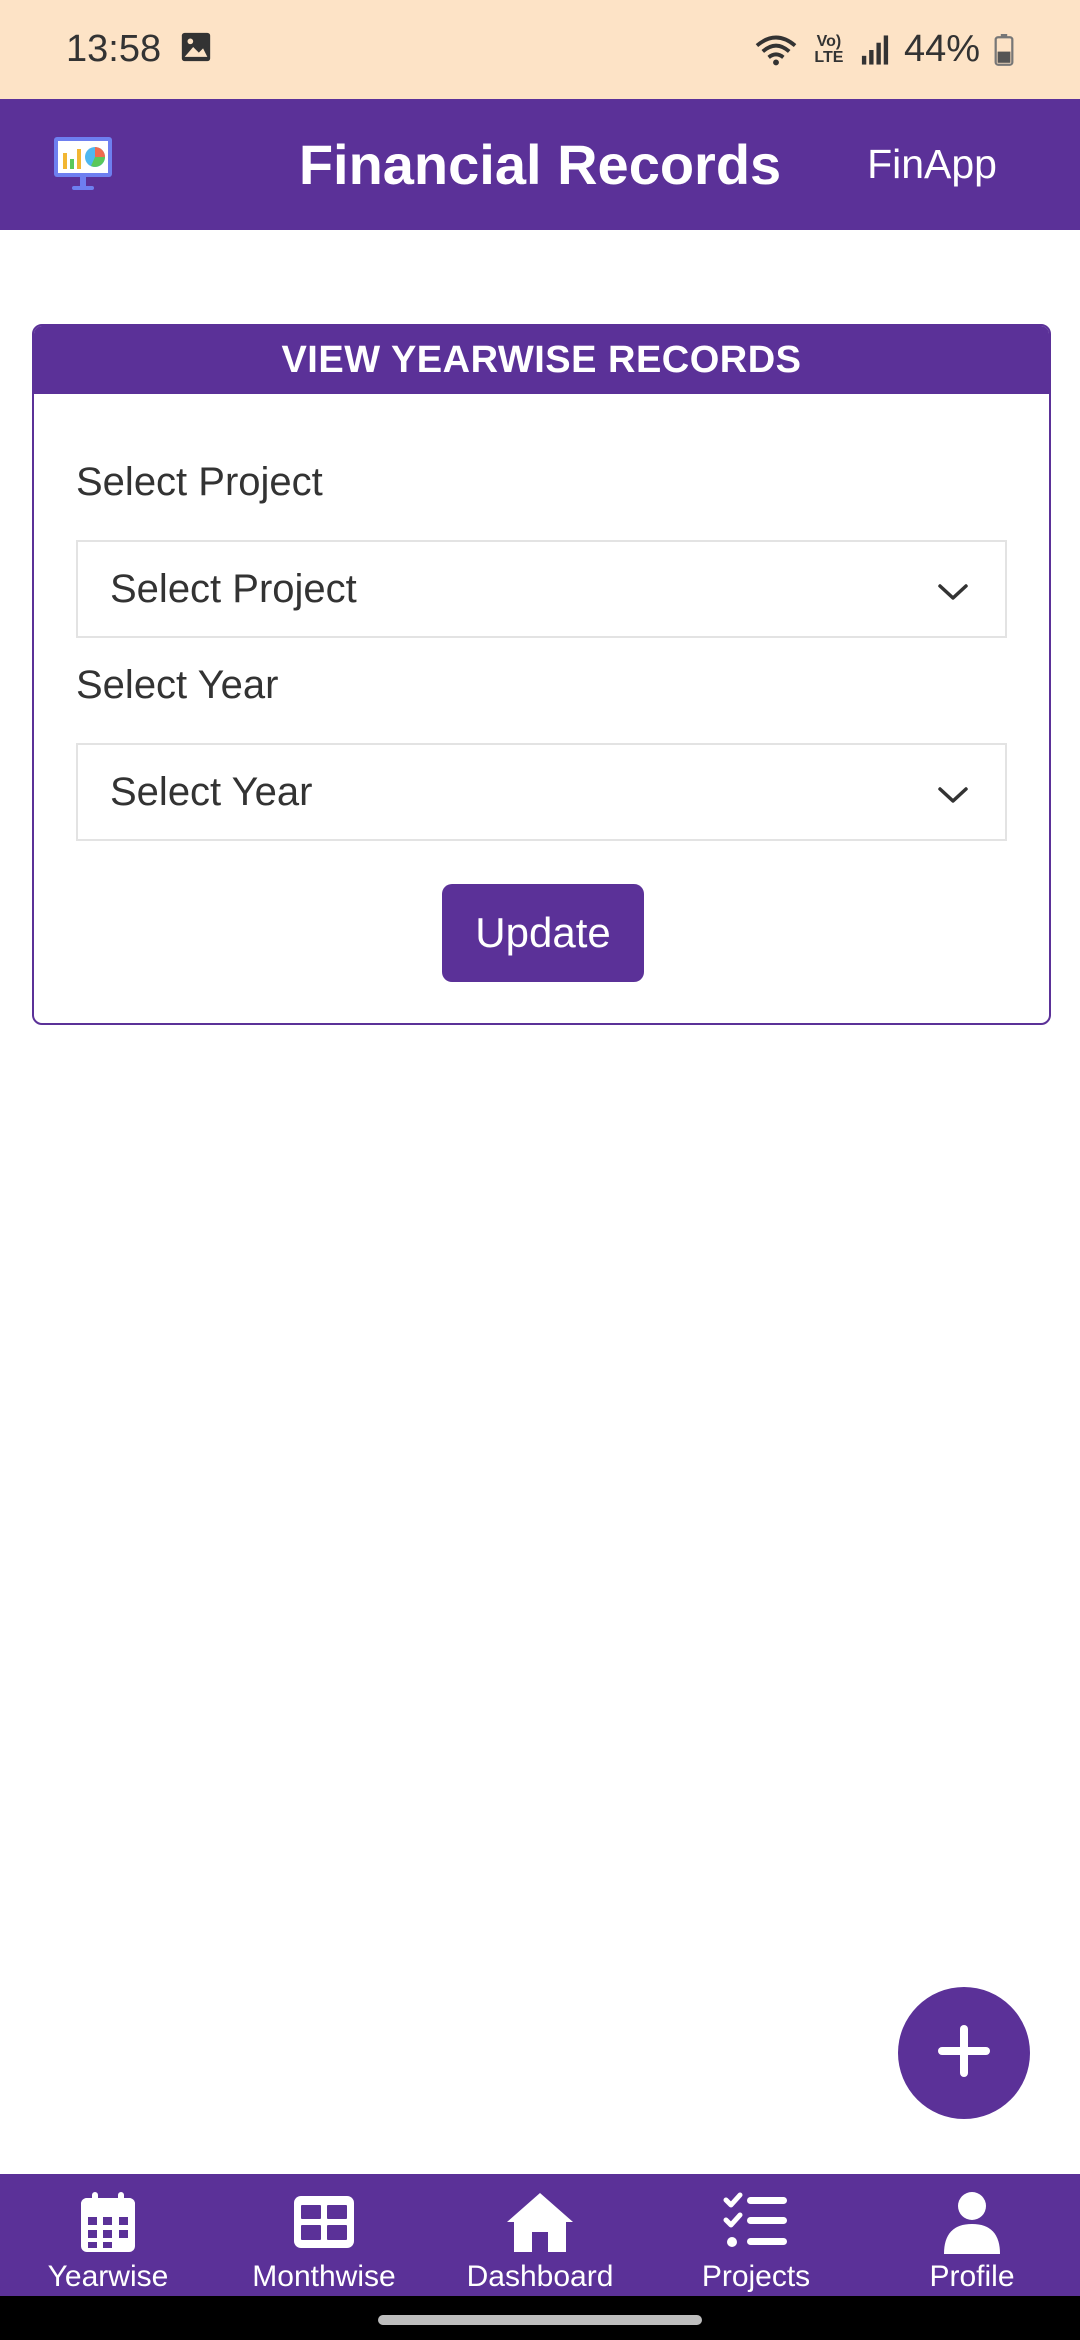  I want to click on nav-item-dashboard: Dashboard, so click(540, 2235).